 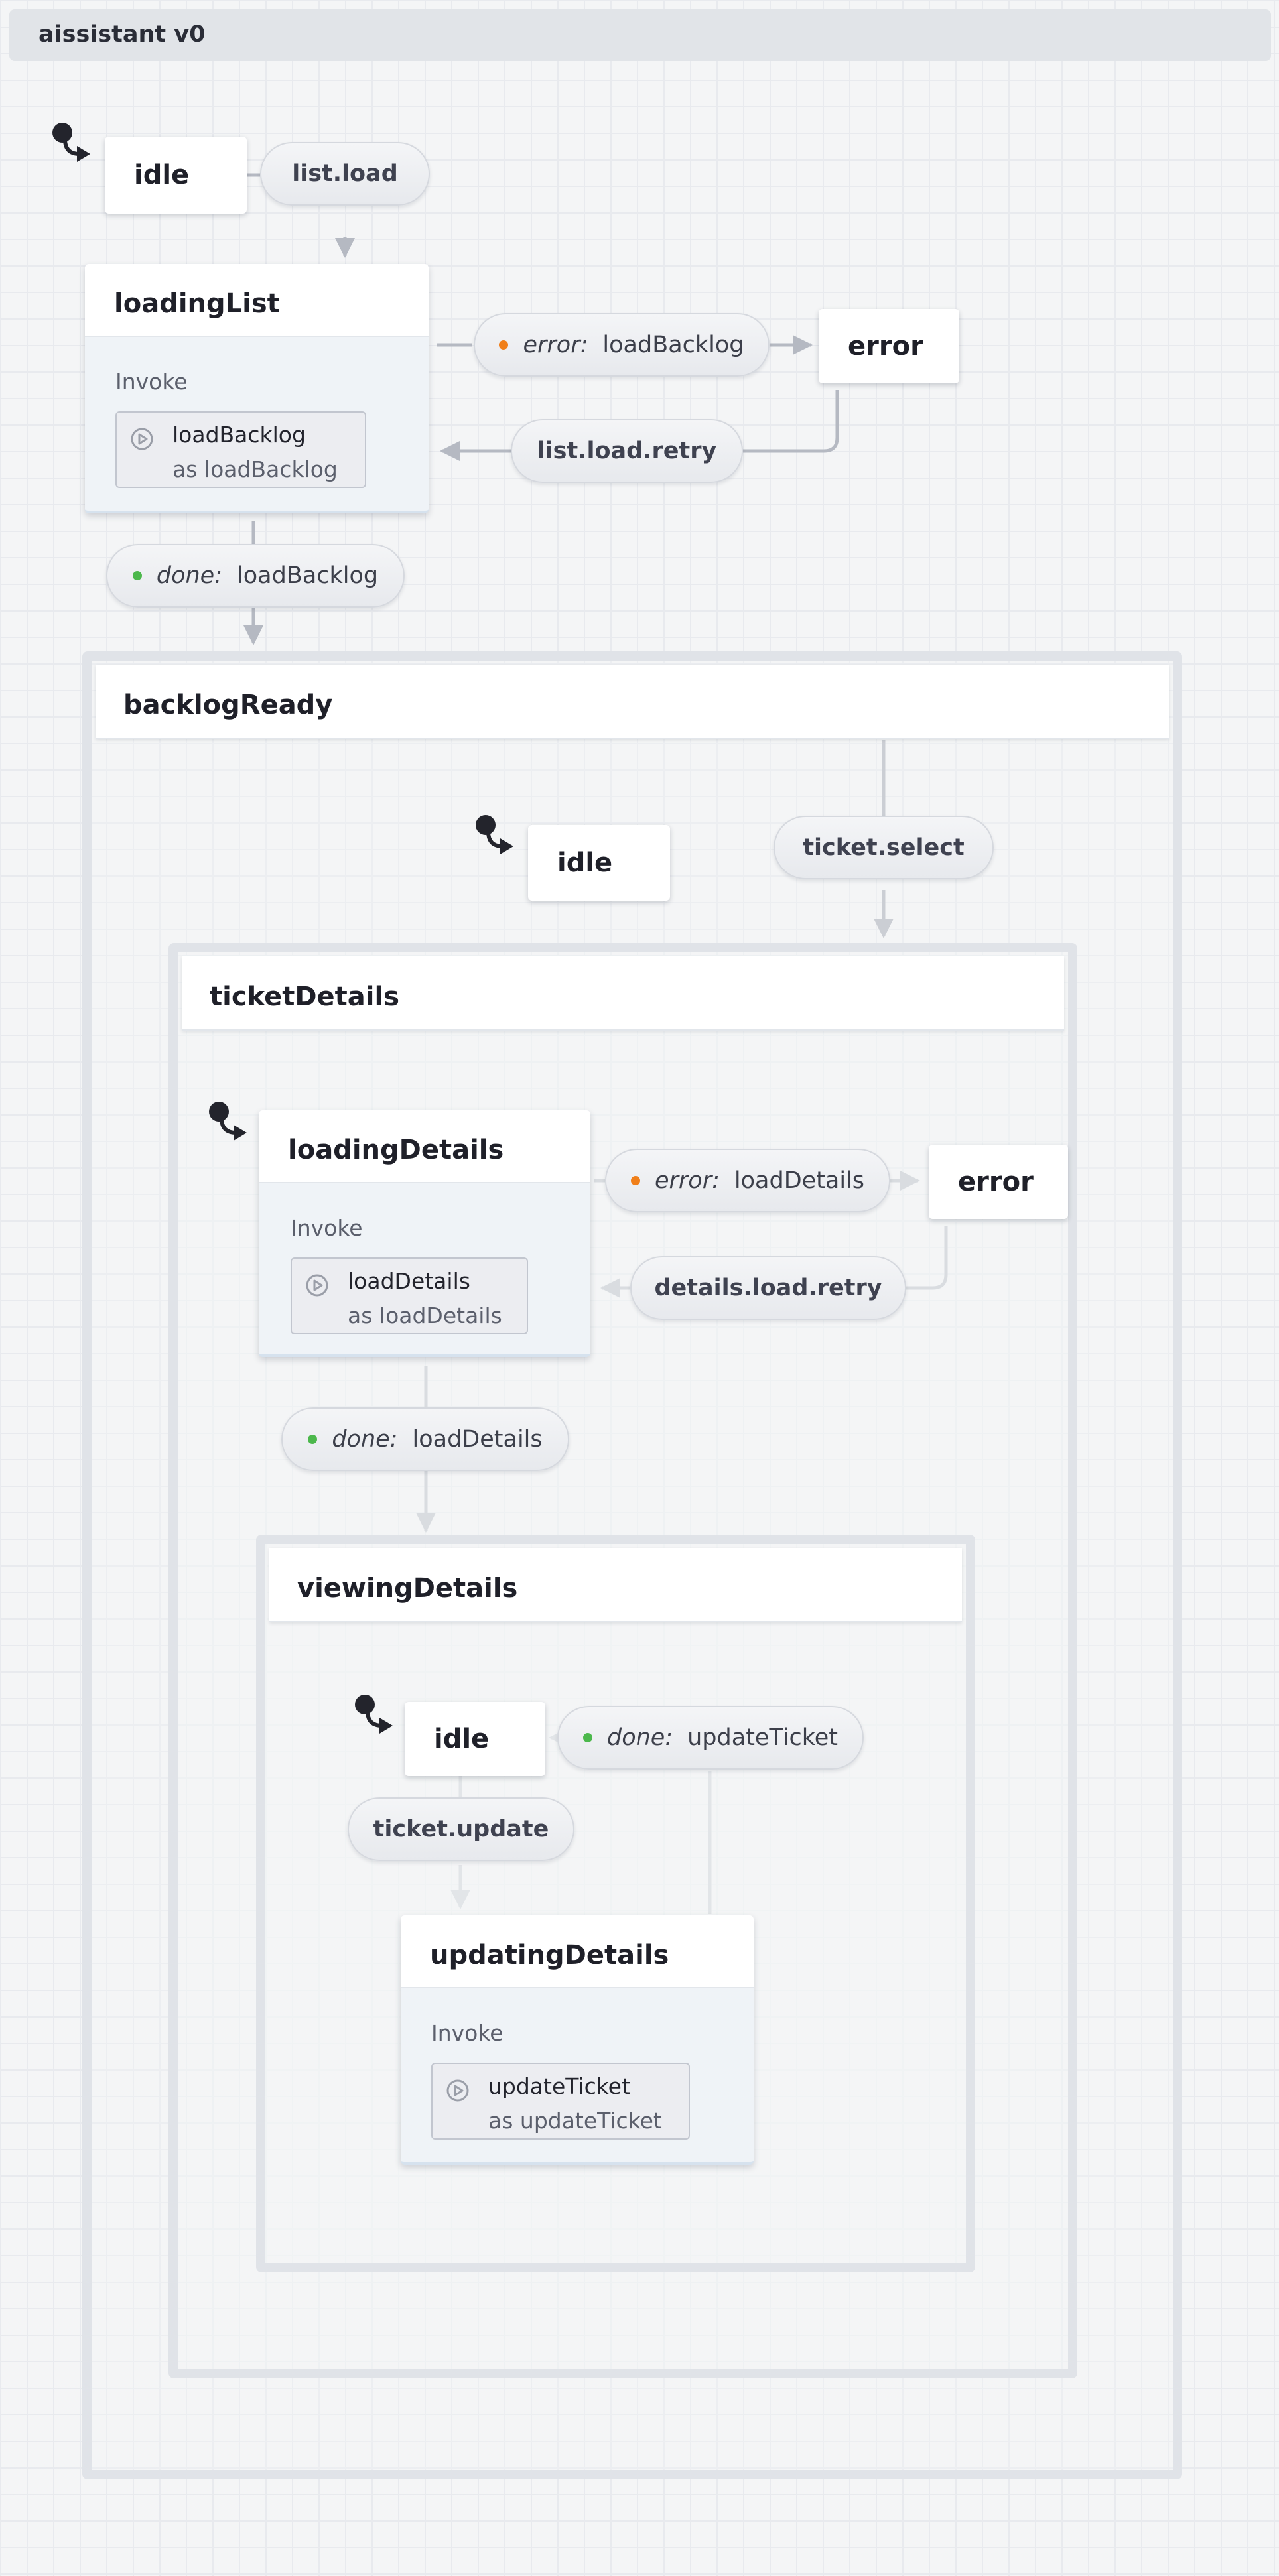 What do you see at coordinates (575, 2121) in the screenshot?
I see `service-alias: as updateTicket` at bounding box center [575, 2121].